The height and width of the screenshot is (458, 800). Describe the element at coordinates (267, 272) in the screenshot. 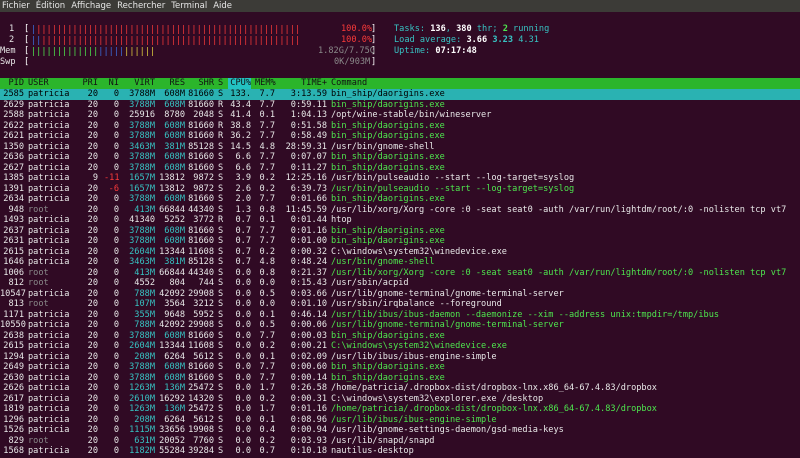

I see `cell-mem: 0.8` at that location.